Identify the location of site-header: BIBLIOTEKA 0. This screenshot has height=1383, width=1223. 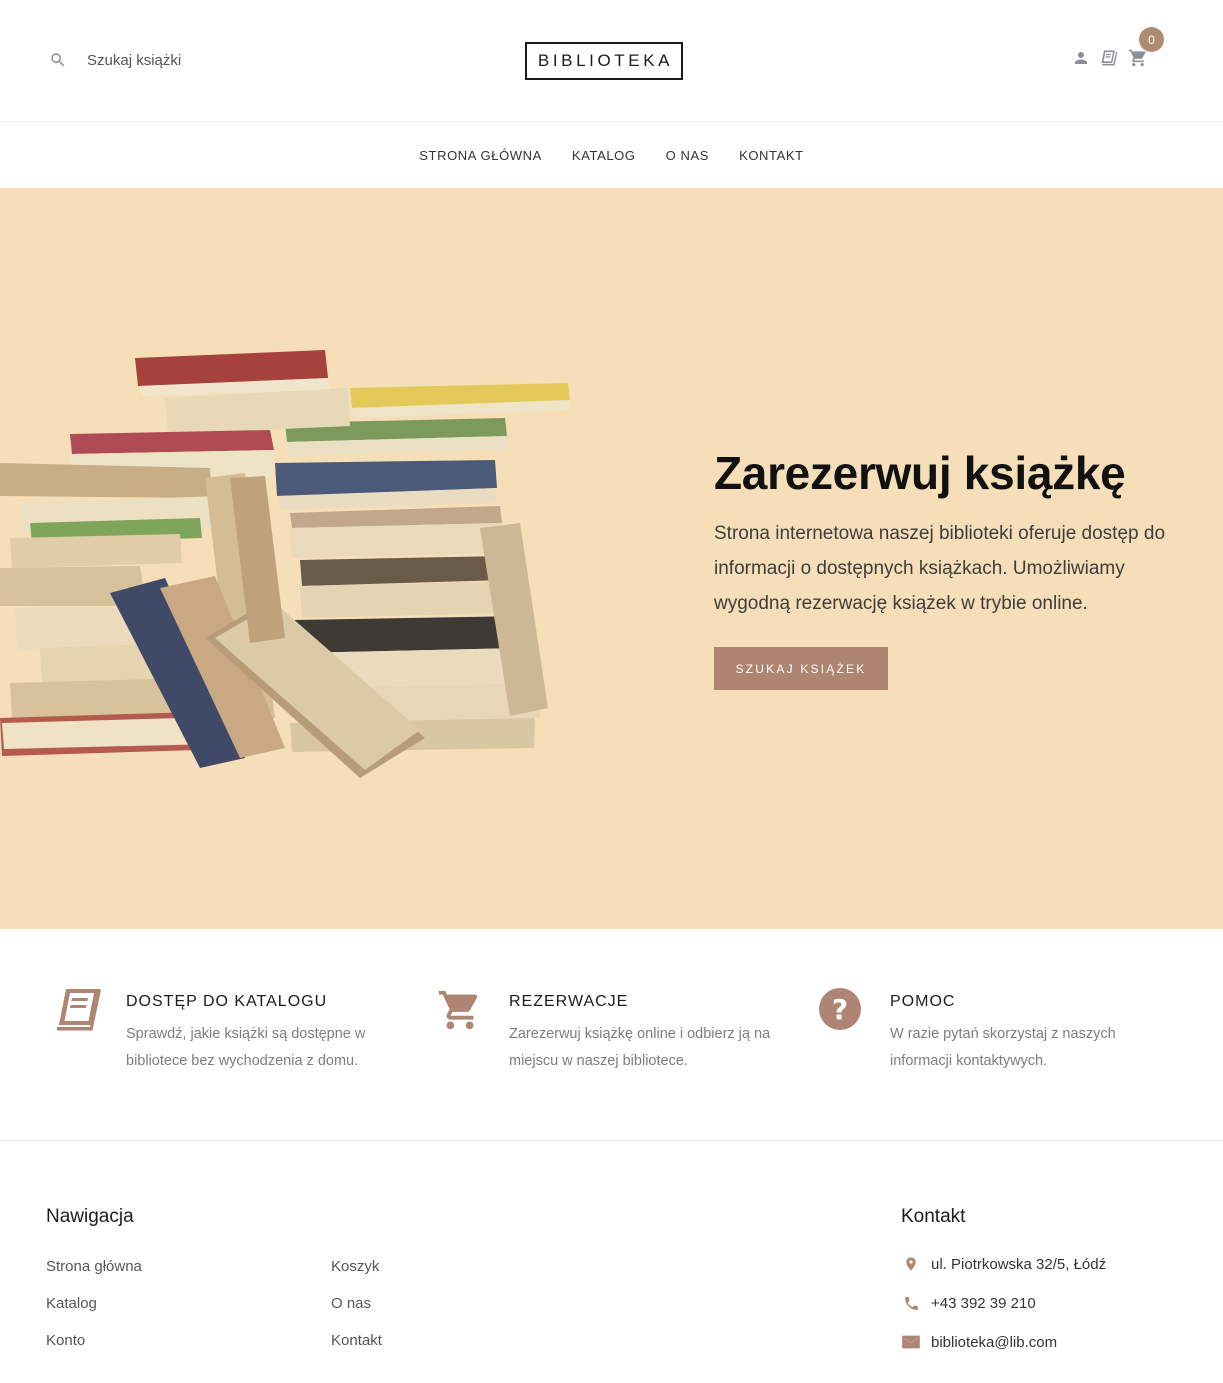
(611, 61).